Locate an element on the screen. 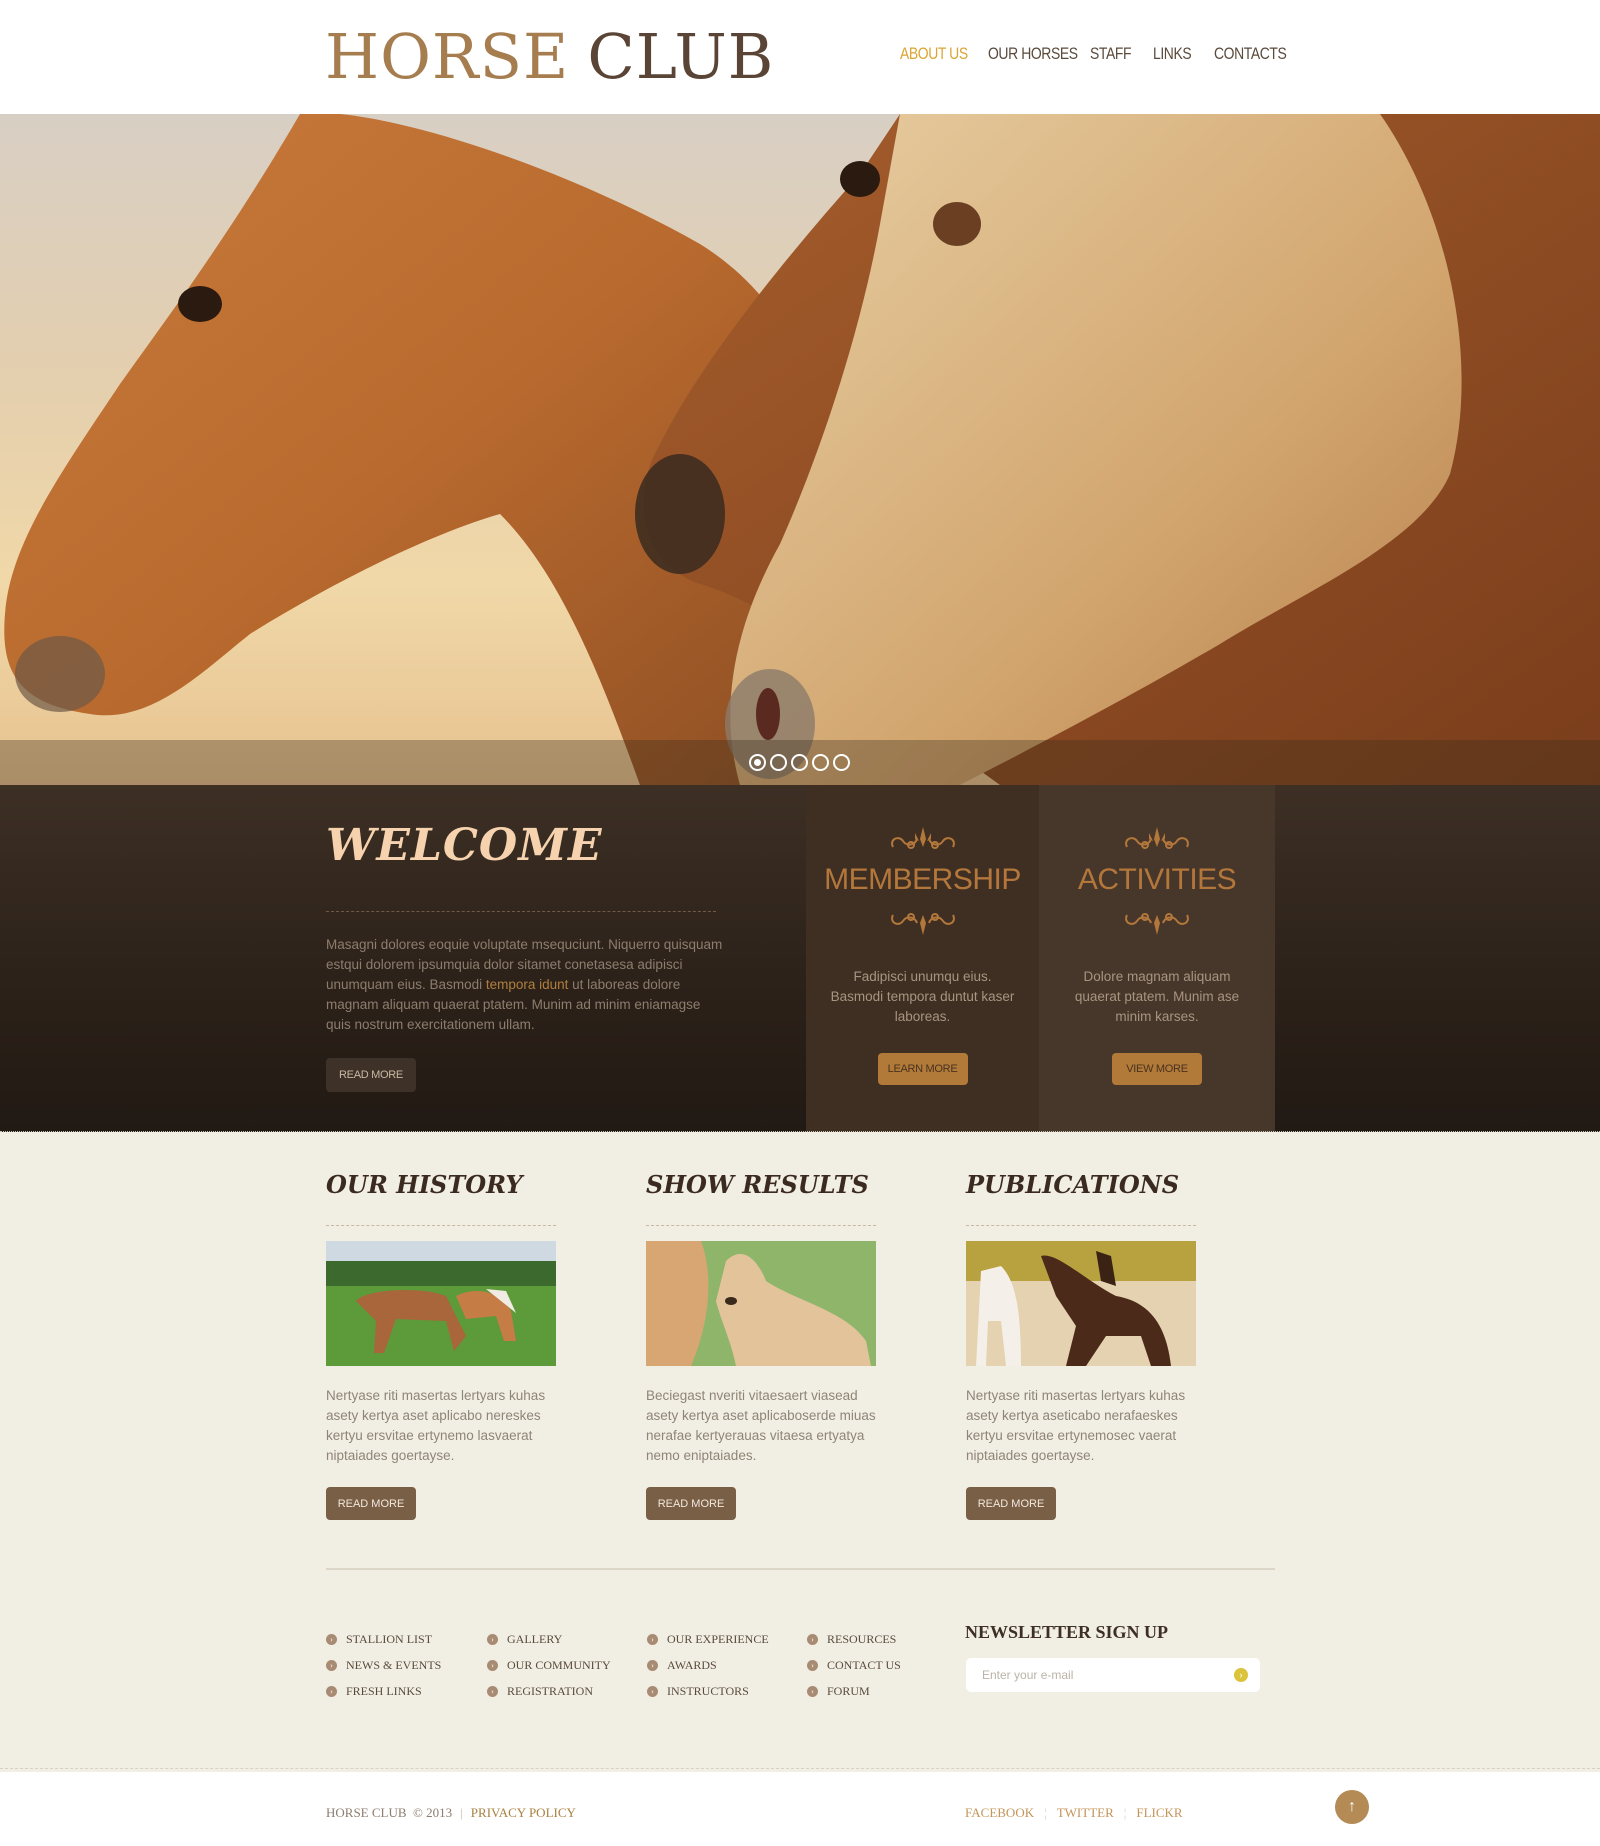 This screenshot has height=1846, width=1600. newsletter-submit-arrow-icon: › is located at coordinates (1241, 1675).